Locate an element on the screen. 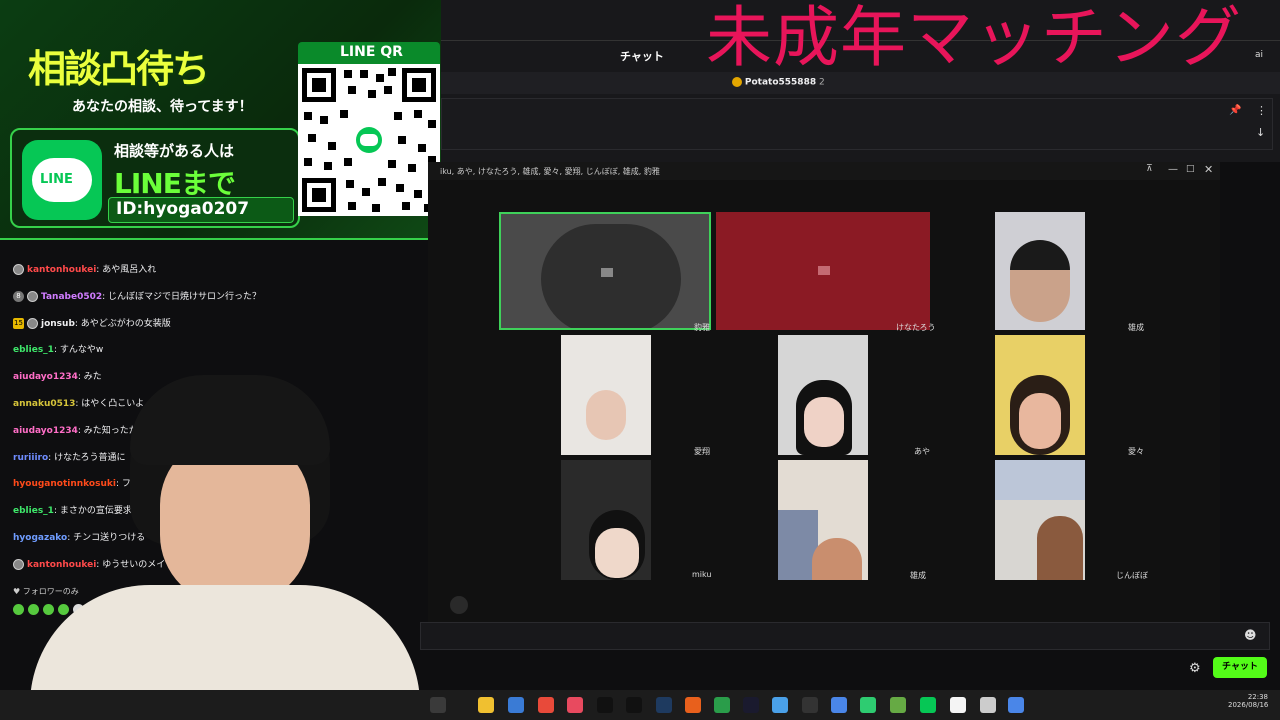  chat-header-title: チャット is located at coordinates (642, 56).